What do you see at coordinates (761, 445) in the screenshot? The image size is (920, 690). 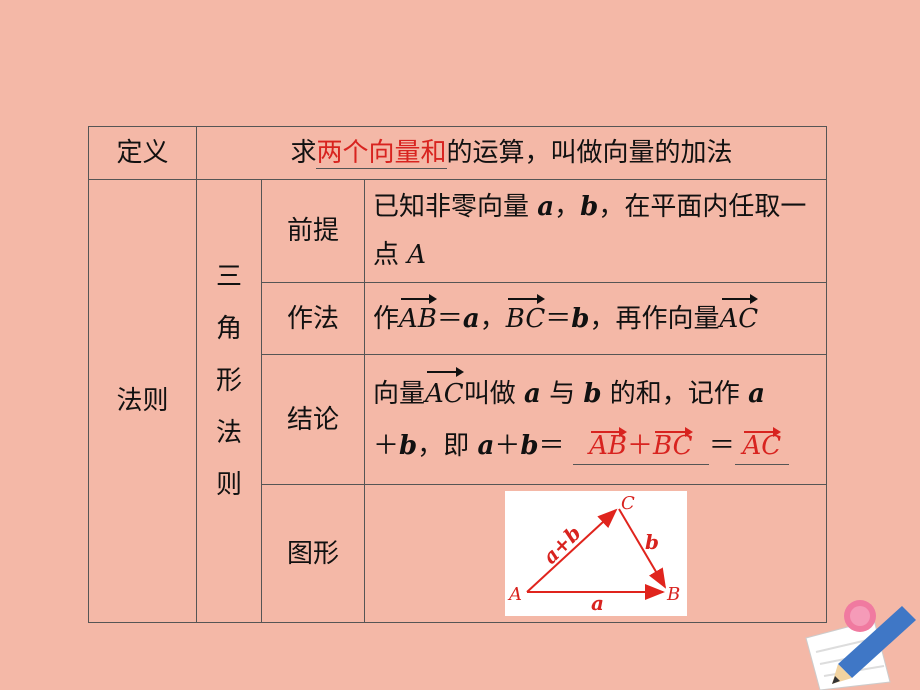 I see `answer-blank-2: AC` at bounding box center [761, 445].